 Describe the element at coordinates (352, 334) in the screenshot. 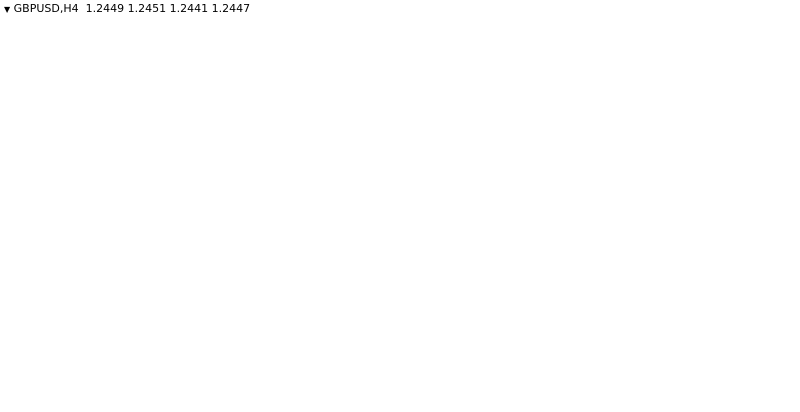

I see `rsi-line` at that location.